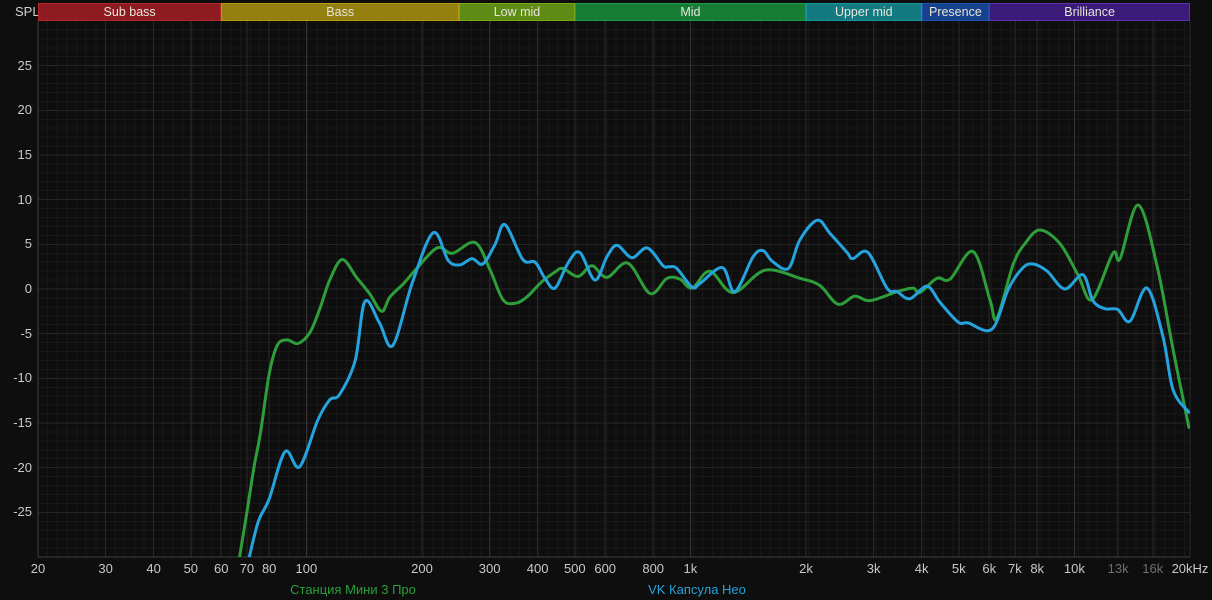  What do you see at coordinates (864, 12) in the screenshot?
I see `band-upper-mid: Upper mid` at bounding box center [864, 12].